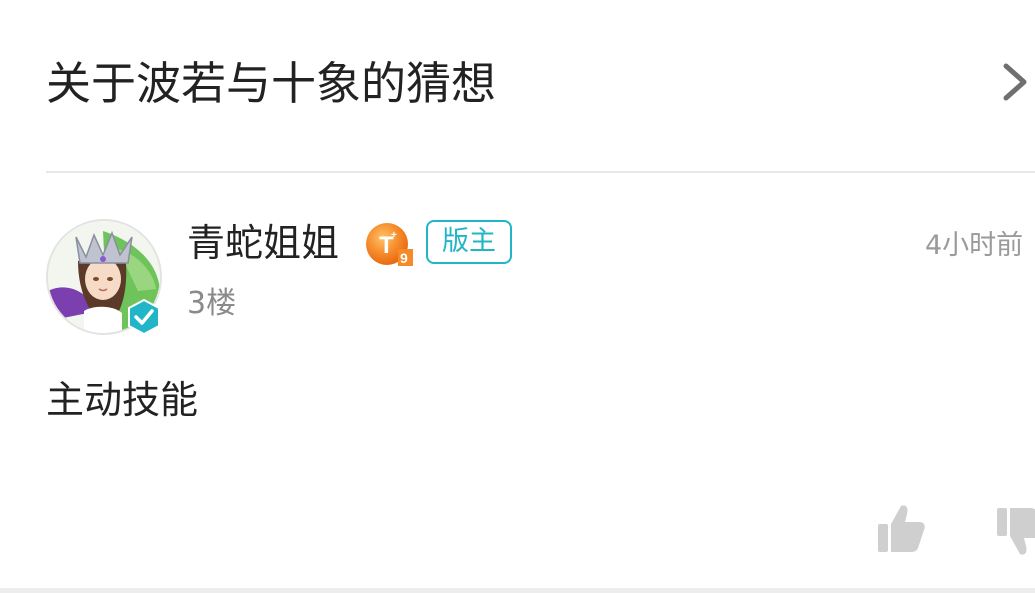  I want to click on section-divider, so click(517, 590).